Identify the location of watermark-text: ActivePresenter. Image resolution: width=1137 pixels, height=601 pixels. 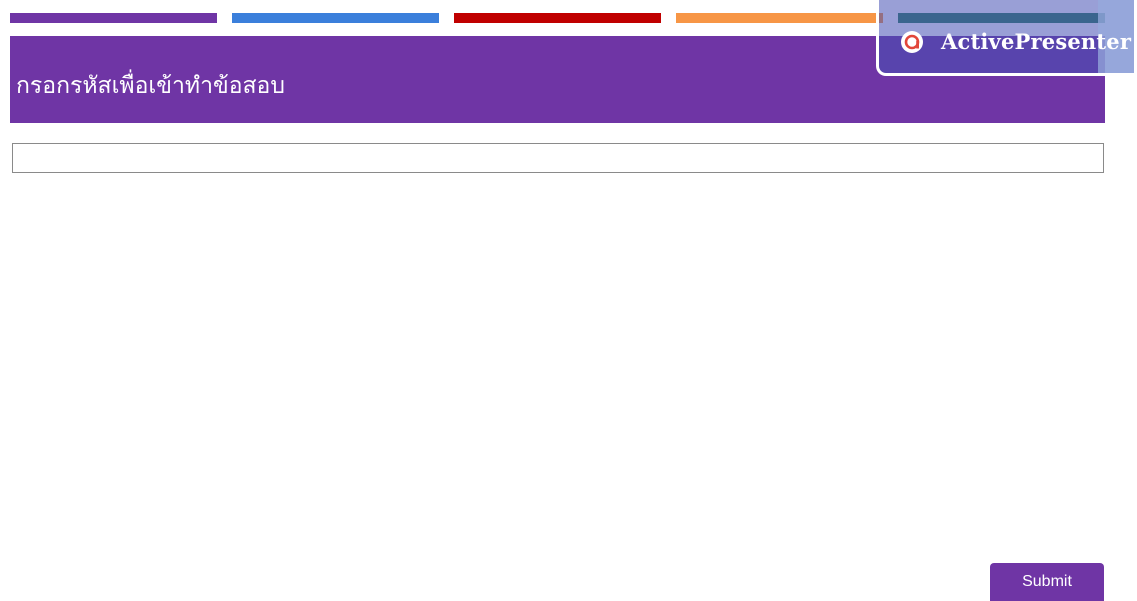
(1036, 41).